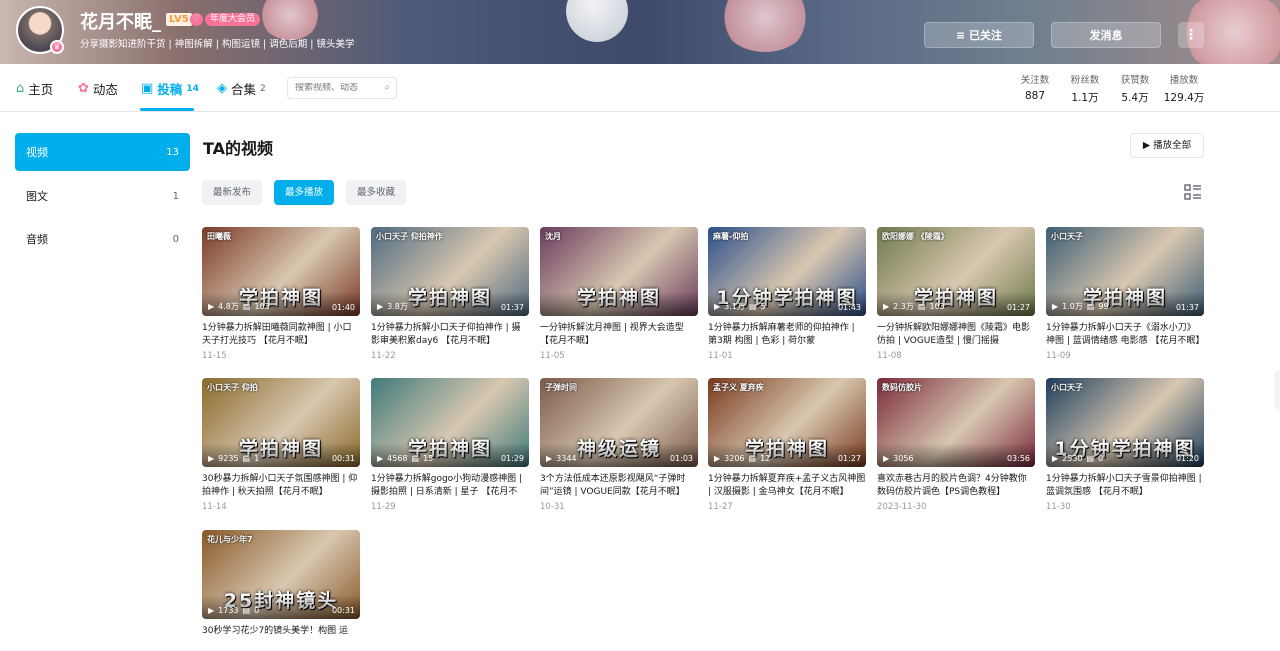 This screenshot has width=1280, height=651. What do you see at coordinates (734, 458) in the screenshot?
I see `play-count: 3206` at bounding box center [734, 458].